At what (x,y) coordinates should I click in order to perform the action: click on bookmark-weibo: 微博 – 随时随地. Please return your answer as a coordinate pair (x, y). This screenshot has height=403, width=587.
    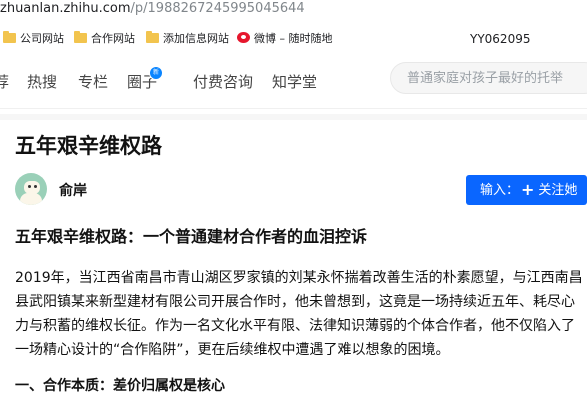
    Looking at the image, I should click on (285, 39).